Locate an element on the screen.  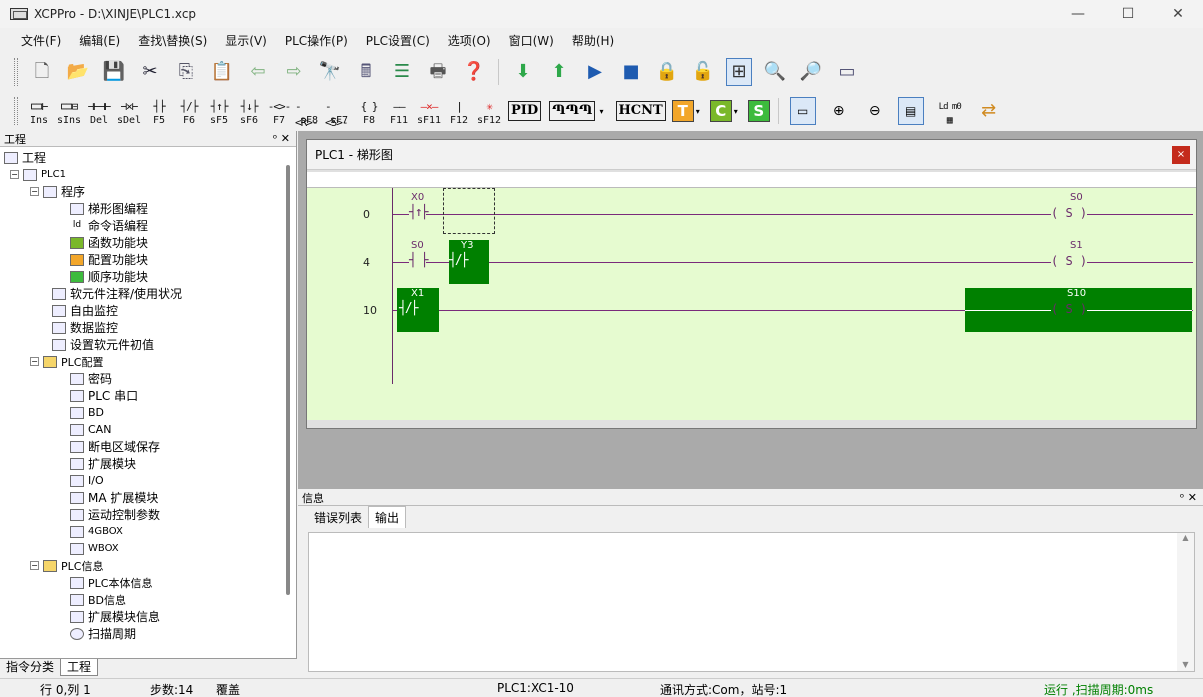
pulse-button: ՊՊՊ is located at coordinates (572, 111).